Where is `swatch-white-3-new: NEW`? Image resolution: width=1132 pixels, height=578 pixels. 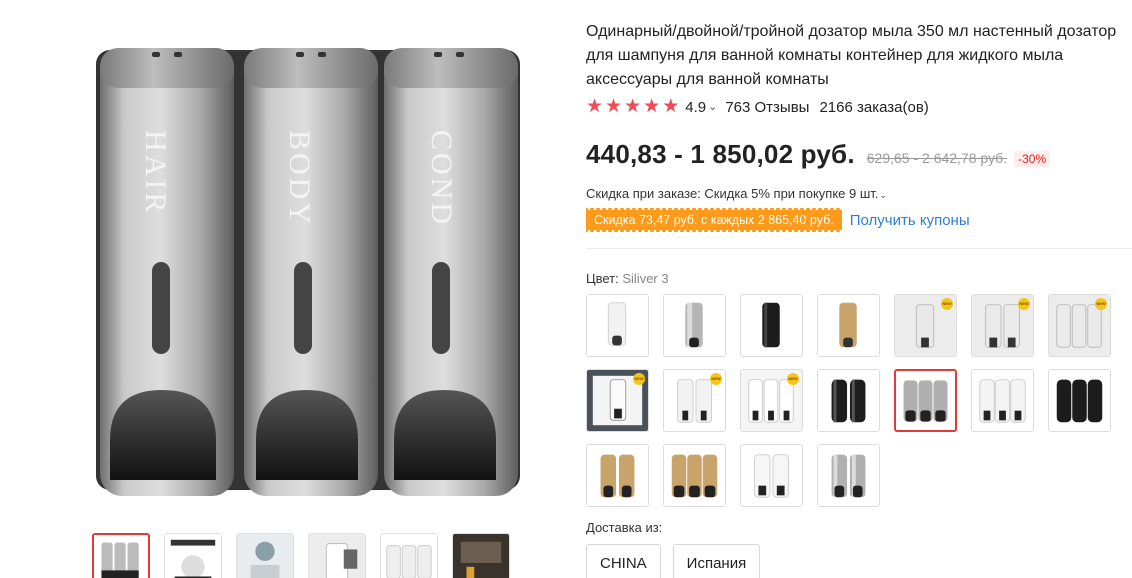
swatch-white-3-new: NEW is located at coordinates (771, 400).